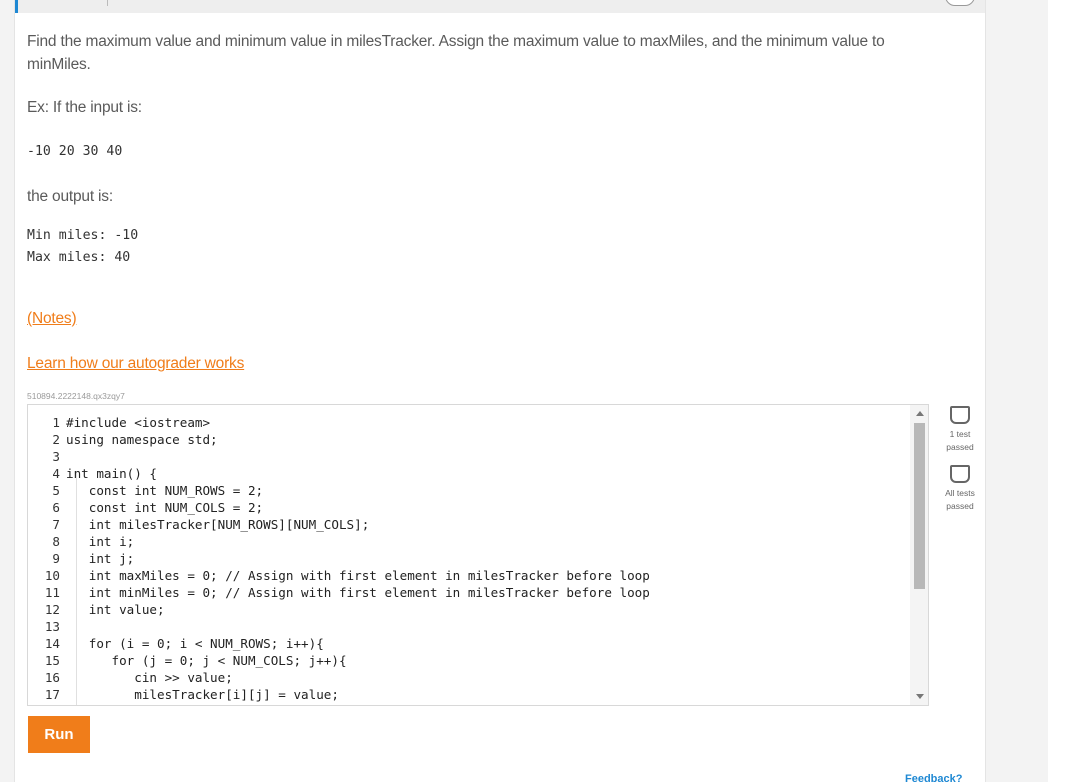 This screenshot has height=782, width=1085. Describe the element at coordinates (107, 3) in the screenshot. I see `top-divider` at that location.